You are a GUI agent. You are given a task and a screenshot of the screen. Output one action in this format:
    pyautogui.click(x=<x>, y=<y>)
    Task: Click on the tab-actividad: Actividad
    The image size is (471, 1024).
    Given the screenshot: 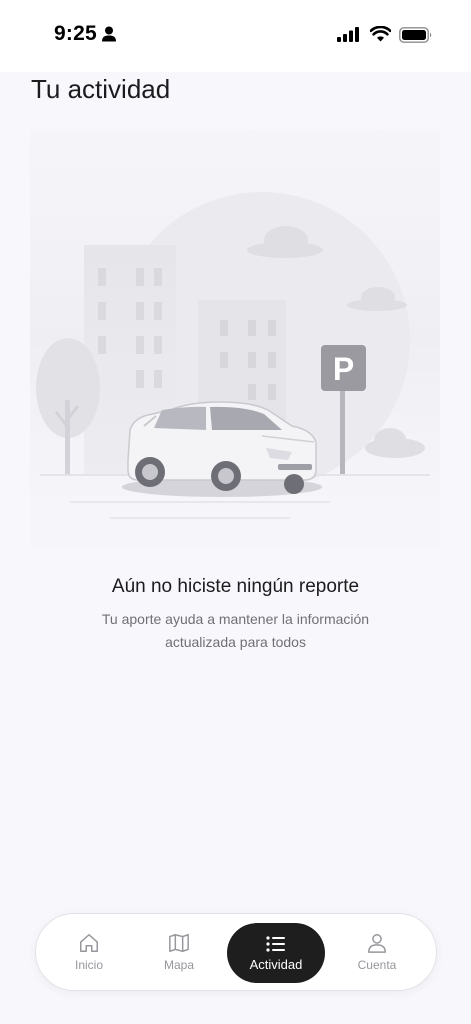 What is the action you would take?
    pyautogui.click(x=276, y=953)
    